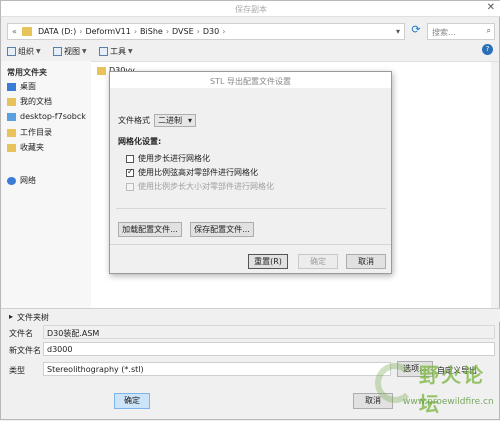 Image resolution: width=500 pixels, height=421 pixels. I want to click on desktop-icon, so click(11, 86).